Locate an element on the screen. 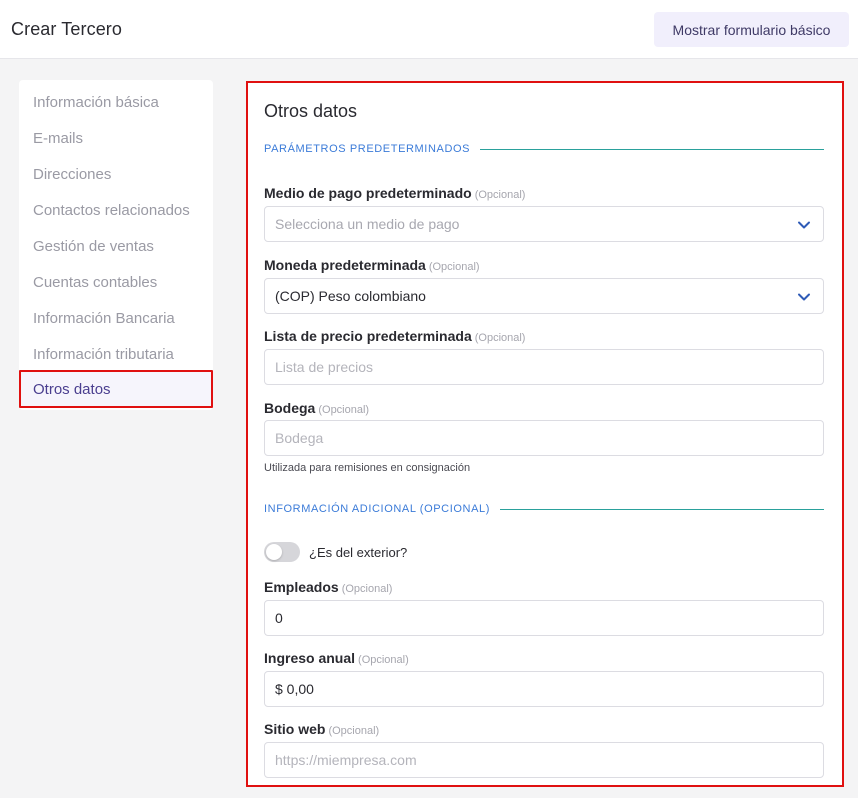  payment-method-select: Selecciona un medio de pago is located at coordinates (544, 224).